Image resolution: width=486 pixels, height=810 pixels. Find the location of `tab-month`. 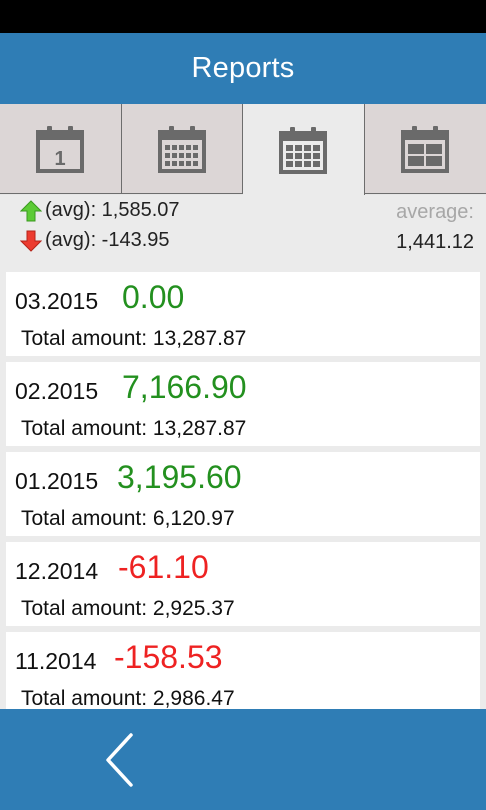

tab-month is located at coordinates (304, 149).